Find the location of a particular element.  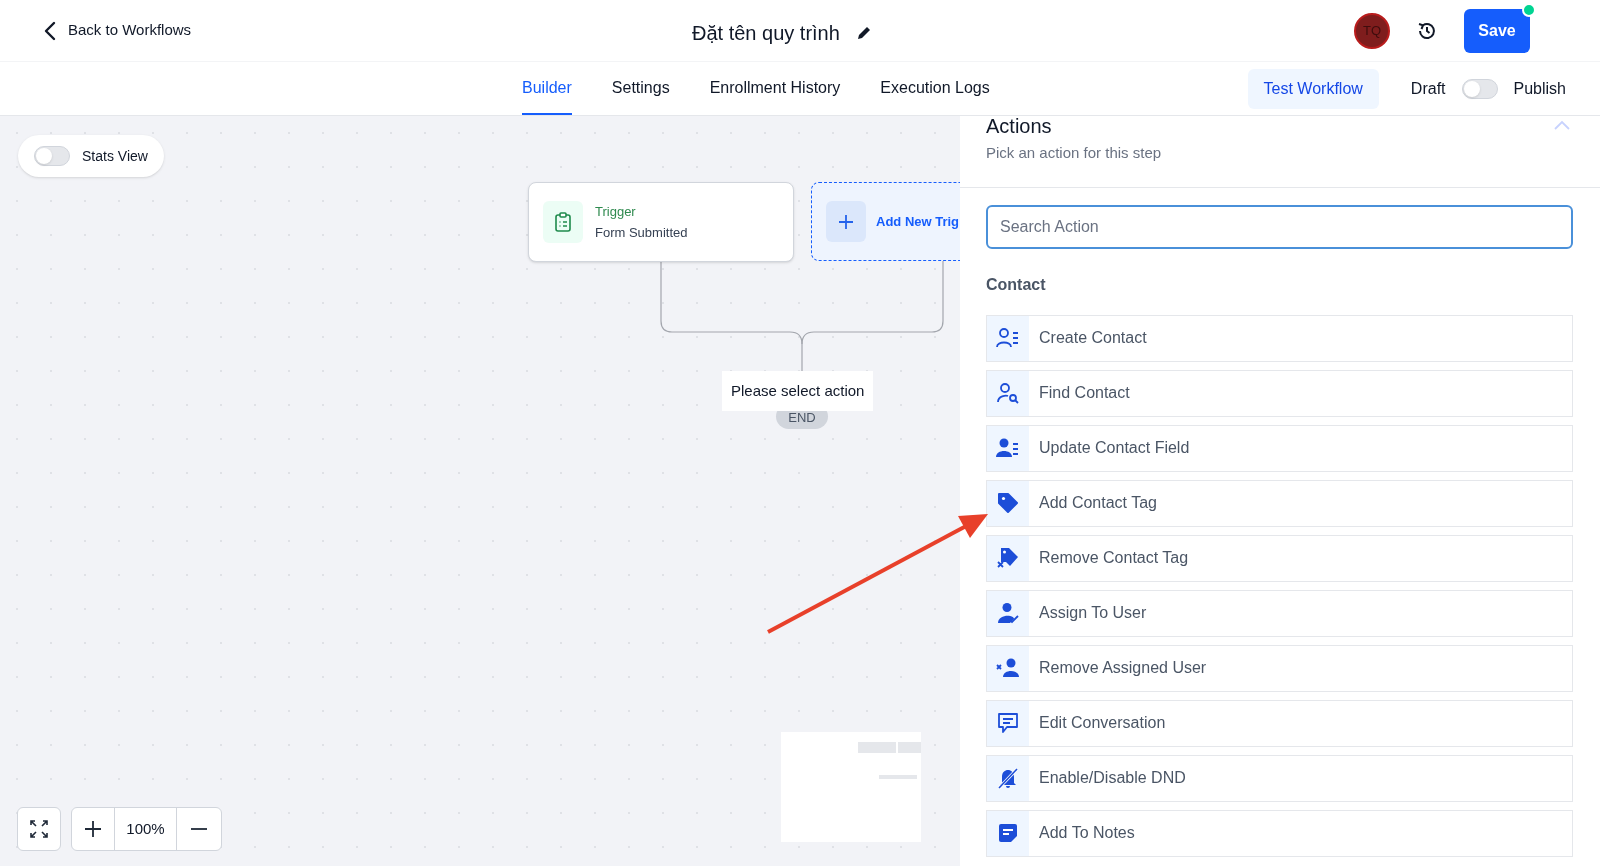

action-item: Add To Notes is located at coordinates (1279, 833).